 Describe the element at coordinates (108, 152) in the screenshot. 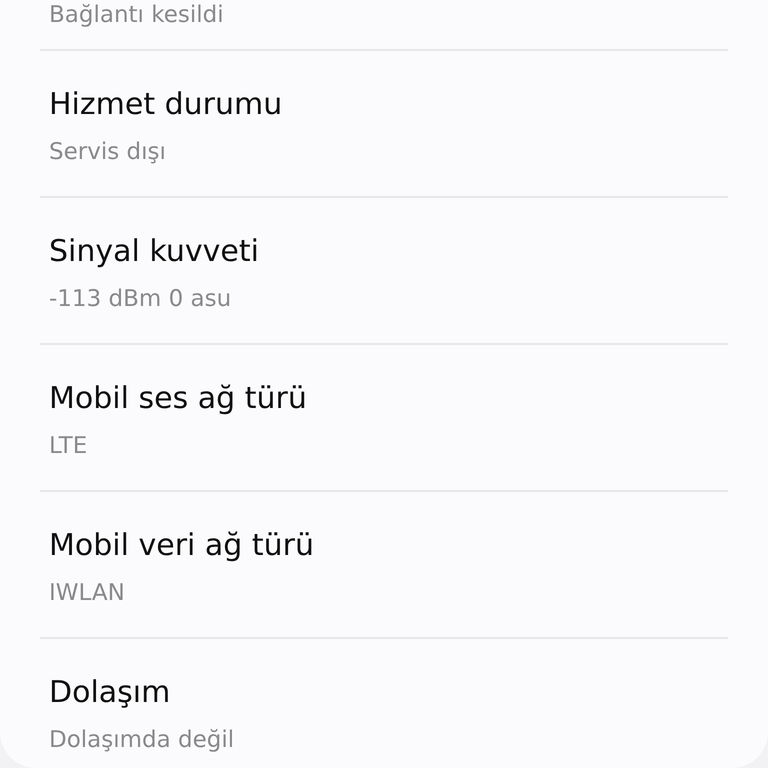

I see `item-subtitle: Servis dışı` at that location.